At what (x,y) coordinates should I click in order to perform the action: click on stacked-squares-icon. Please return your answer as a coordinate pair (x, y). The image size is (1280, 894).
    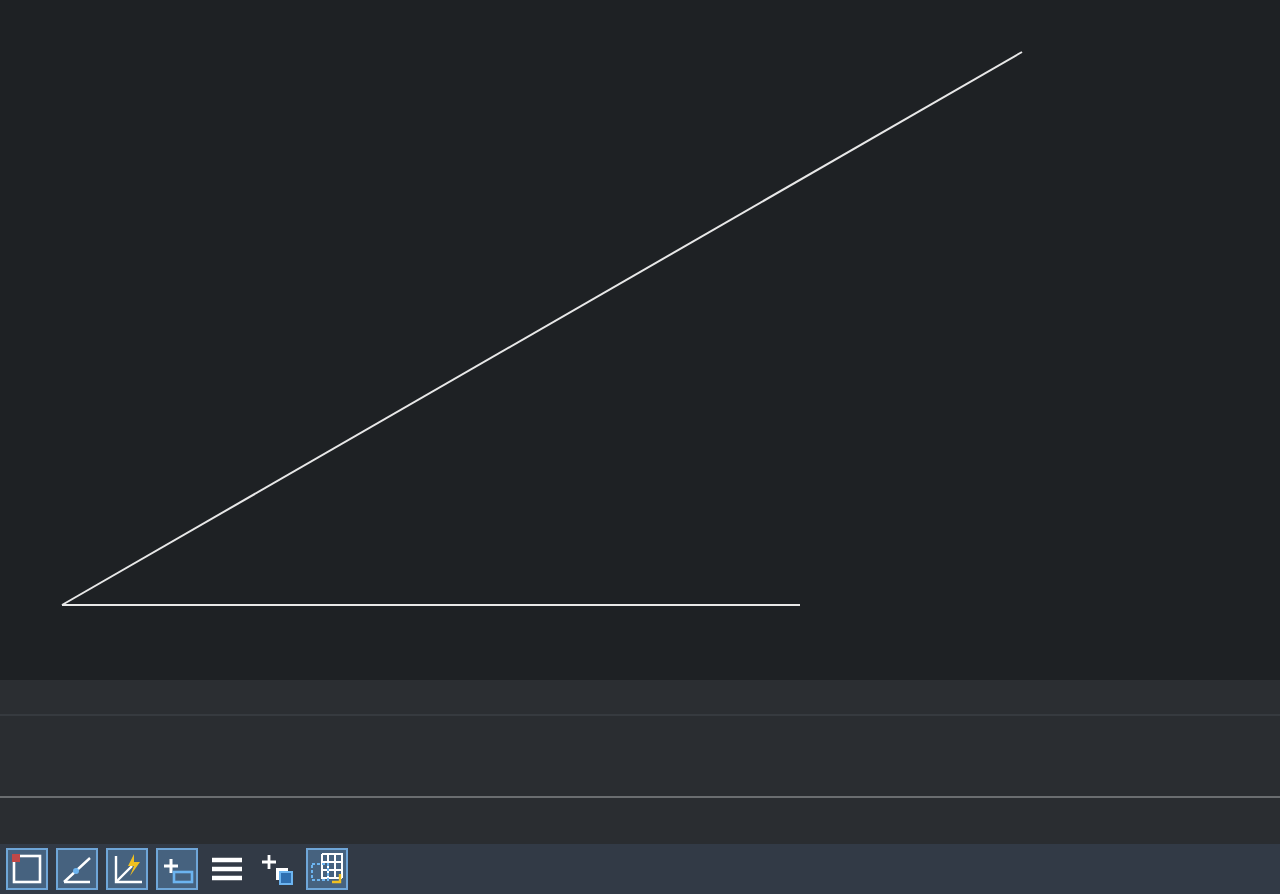
    Looking at the image, I should click on (277, 869).